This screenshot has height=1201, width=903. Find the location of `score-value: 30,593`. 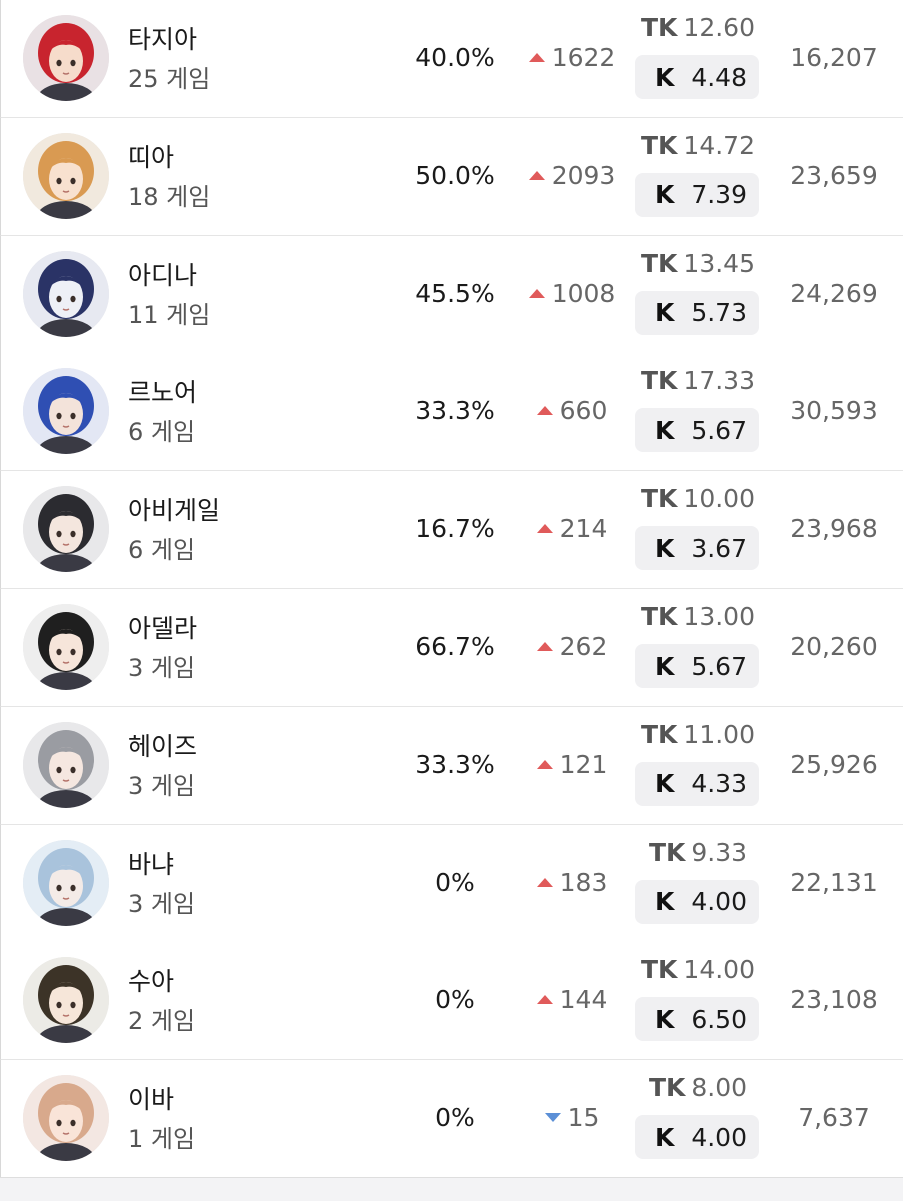

score-value: 30,593 is located at coordinates (834, 411).